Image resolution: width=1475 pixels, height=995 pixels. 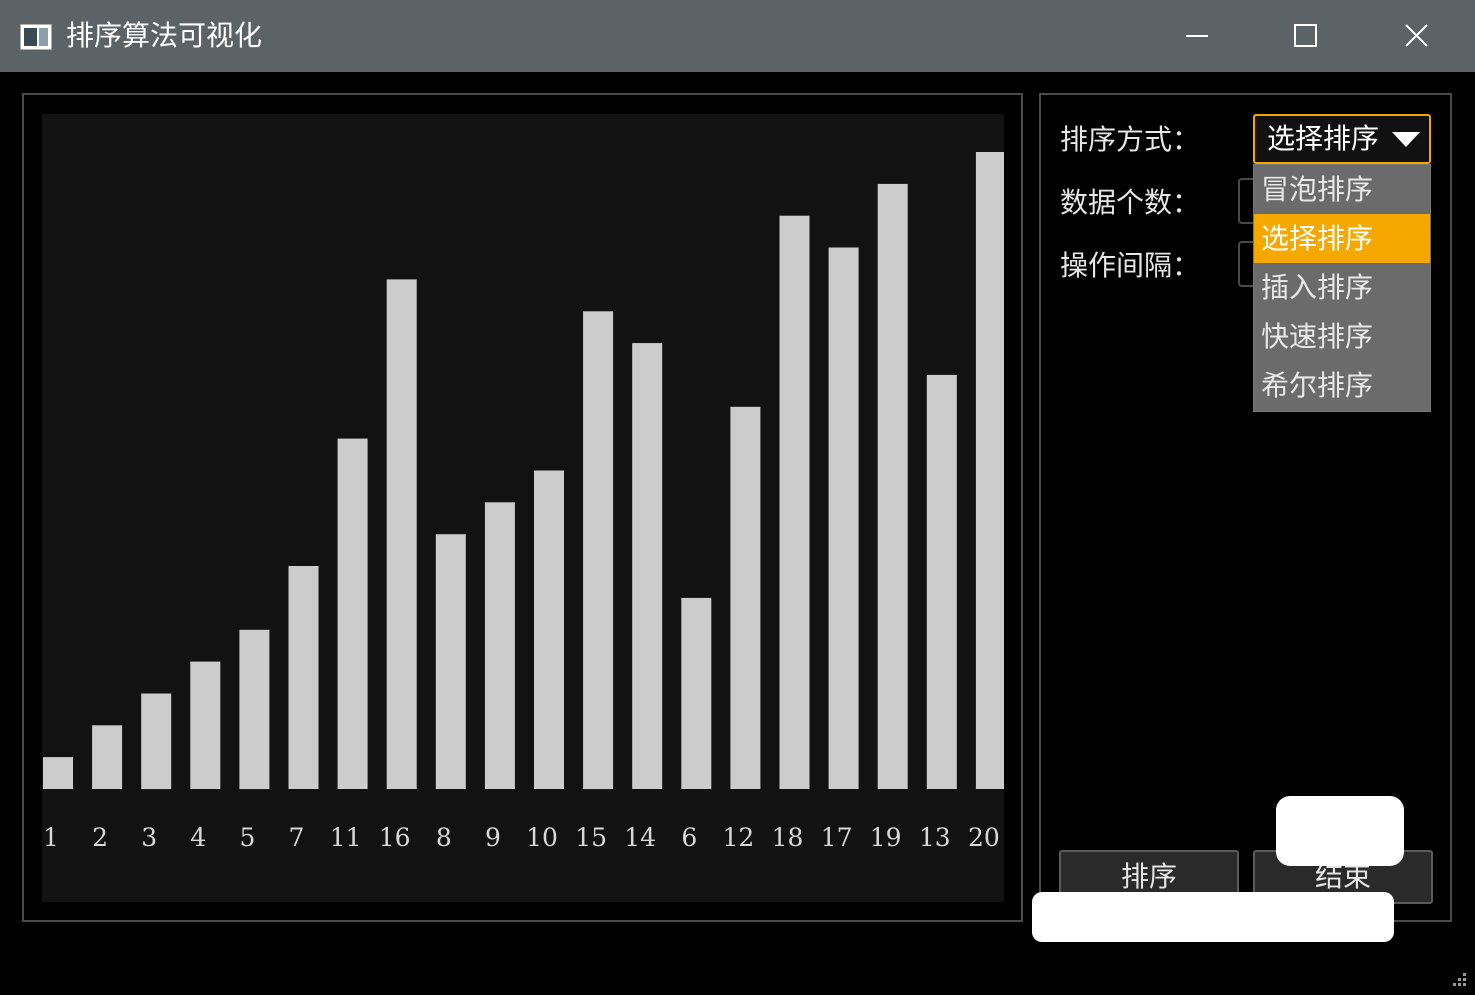 What do you see at coordinates (36, 37) in the screenshot?
I see `app-icon` at bounding box center [36, 37].